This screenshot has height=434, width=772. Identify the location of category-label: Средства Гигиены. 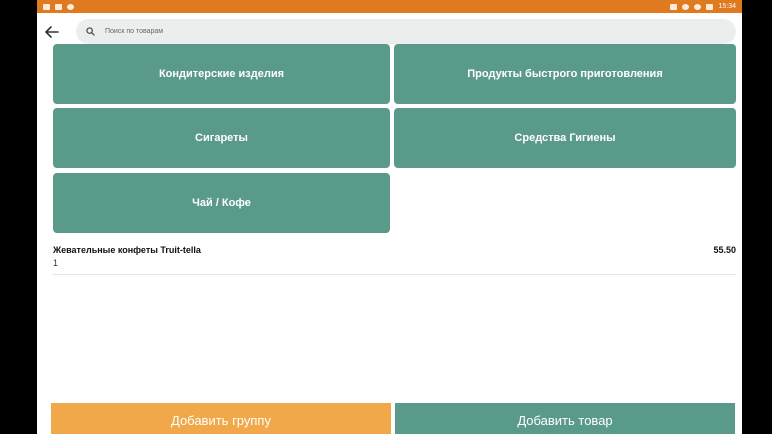
(565, 138).